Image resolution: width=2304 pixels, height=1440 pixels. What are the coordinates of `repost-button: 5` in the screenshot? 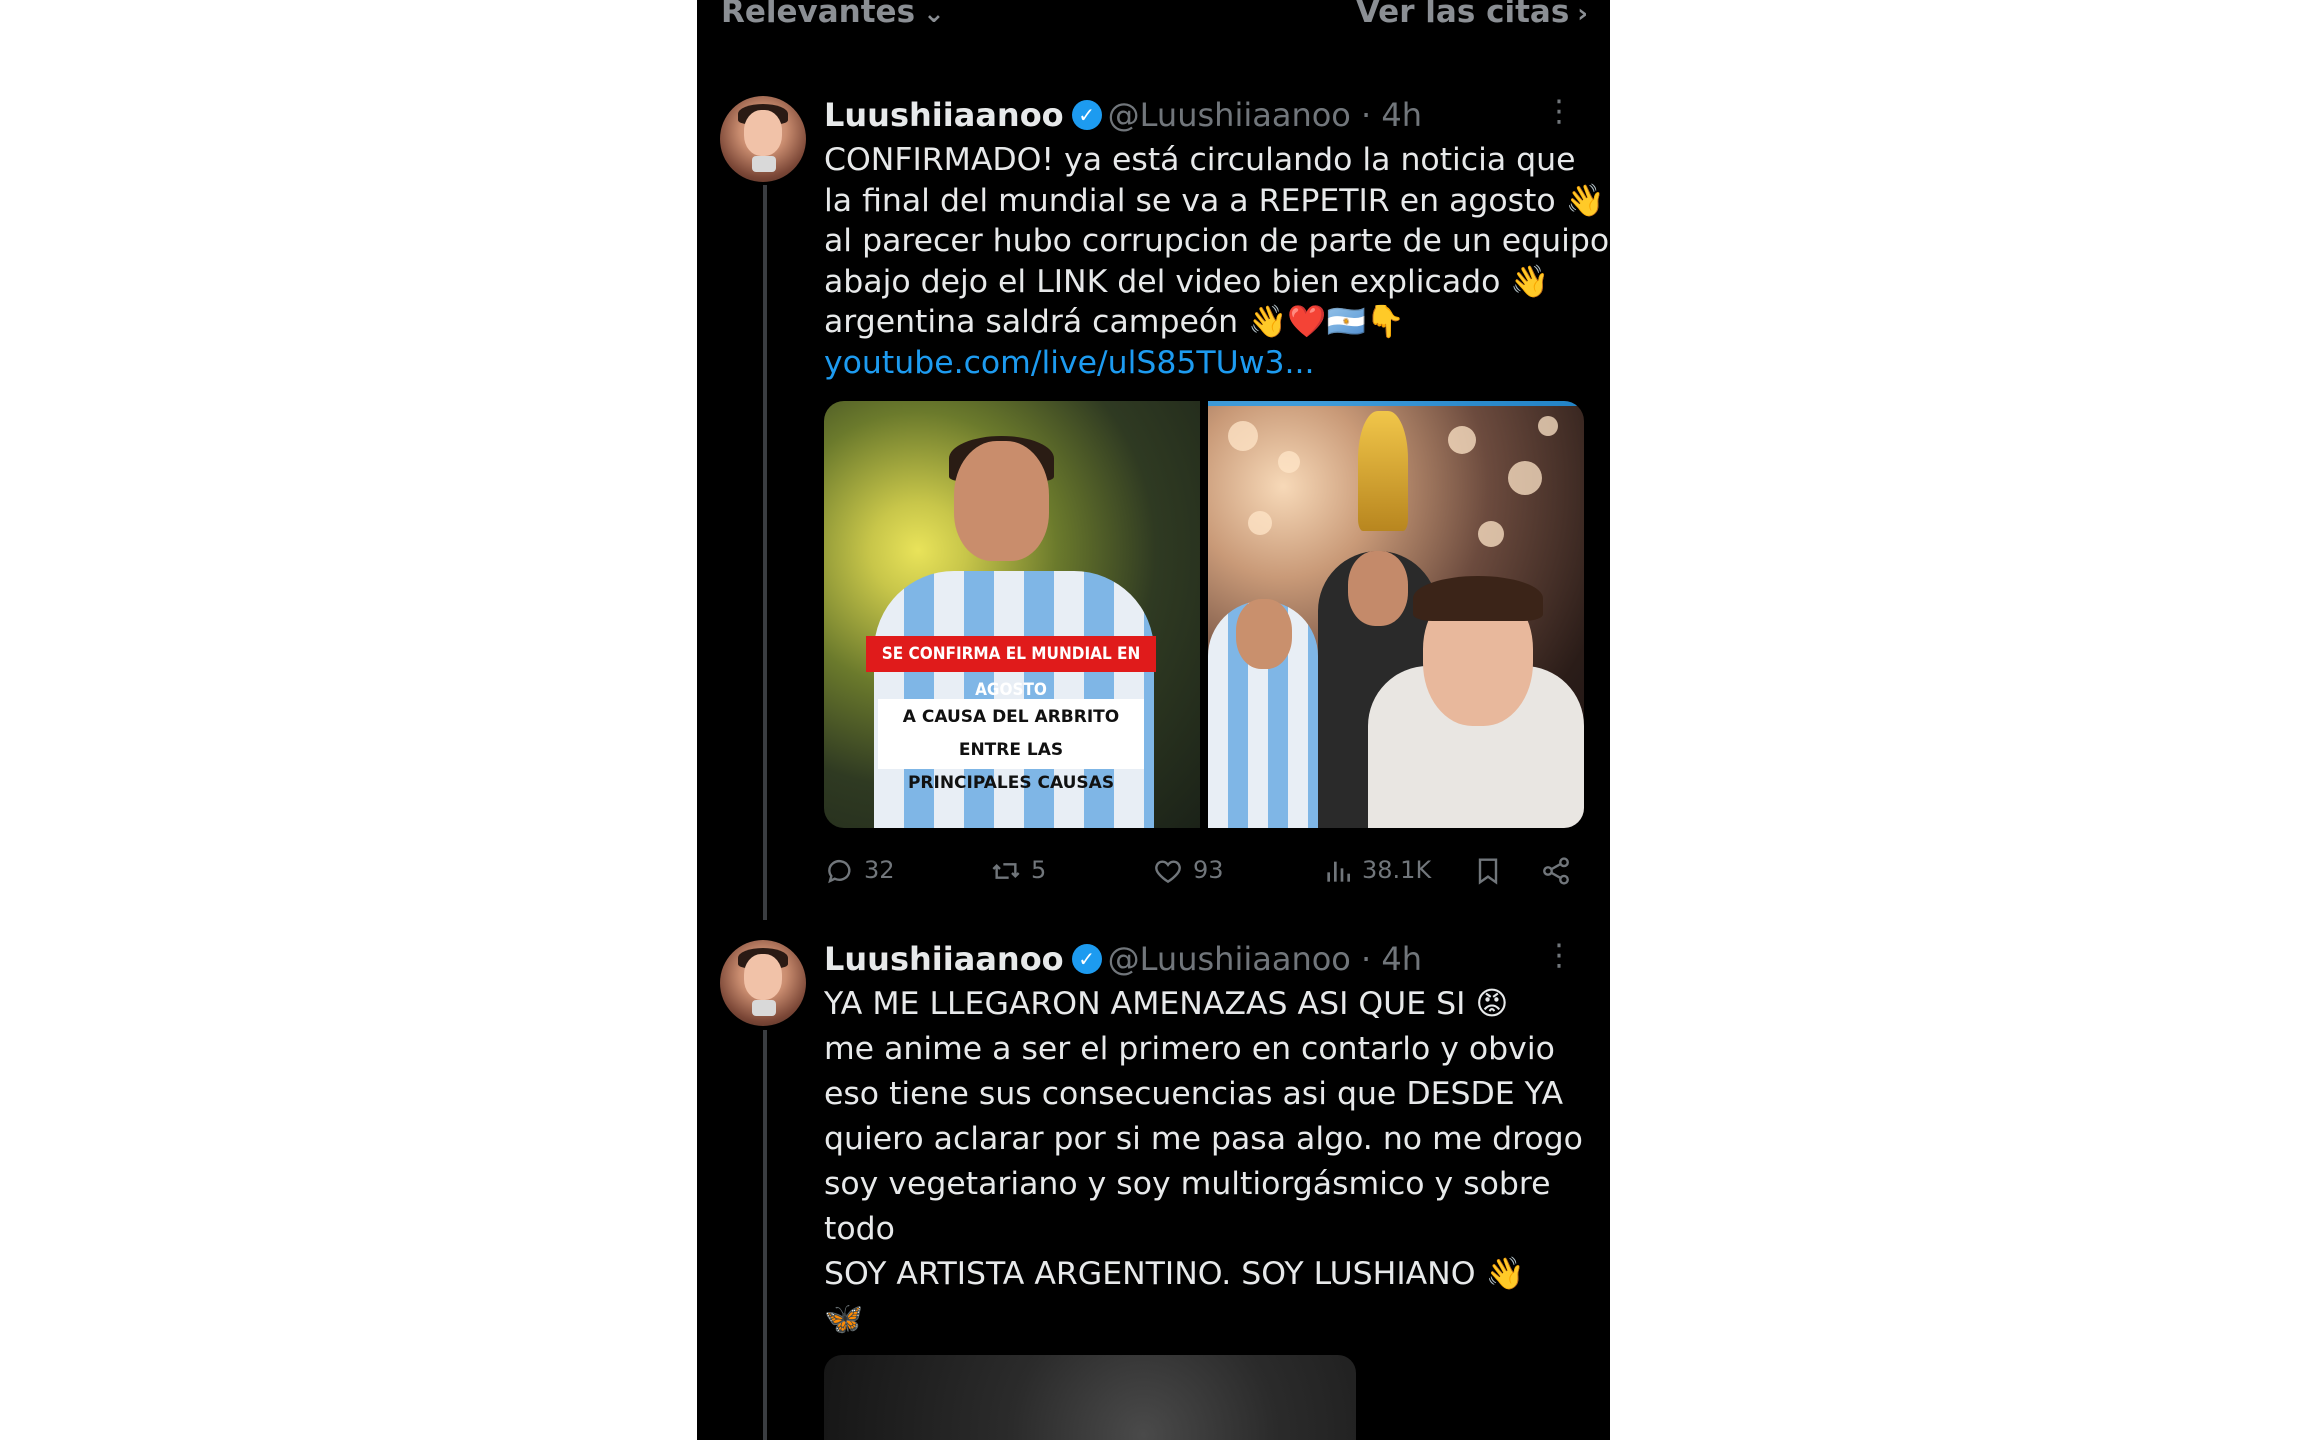 It's located at (1017, 870).